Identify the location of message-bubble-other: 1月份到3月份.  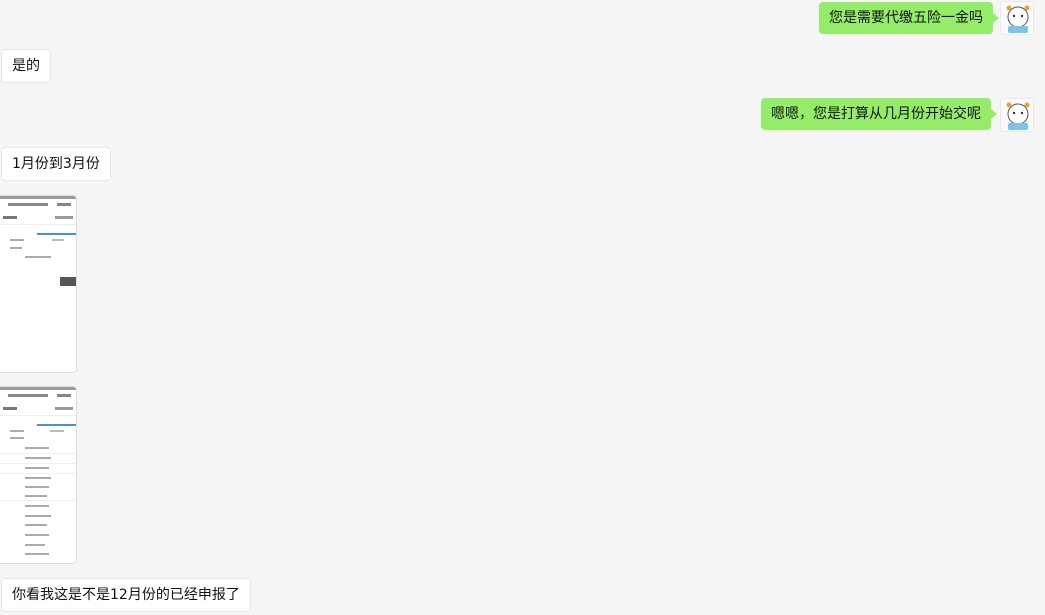
(56, 164).